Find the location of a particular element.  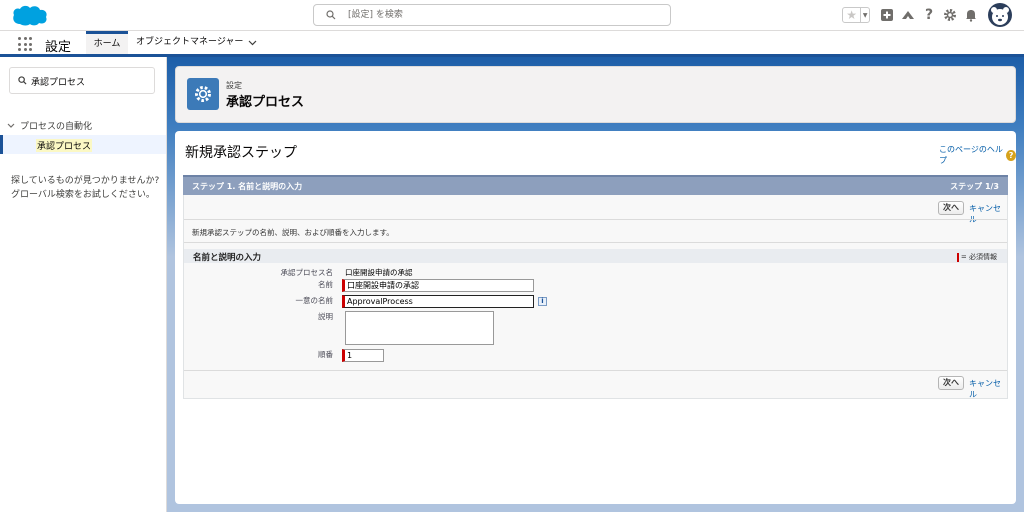

form-title: 新規承認ステップ is located at coordinates (241, 153).